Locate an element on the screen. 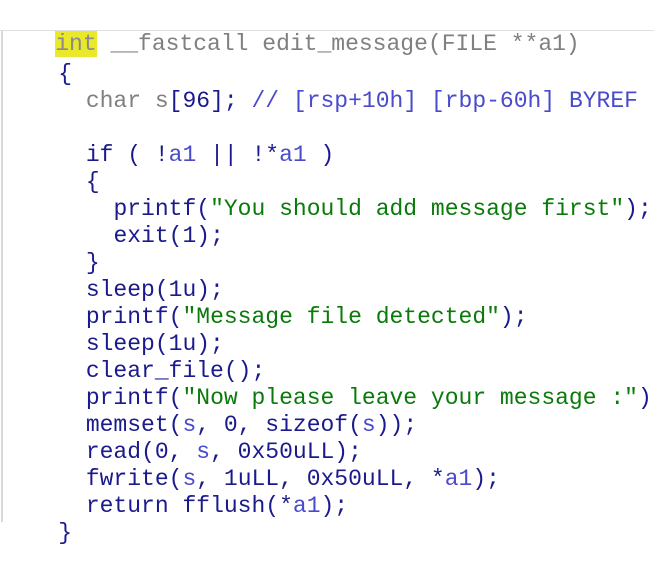 The height and width of the screenshot is (574, 654). return-keyword: return is located at coordinates (127, 506).